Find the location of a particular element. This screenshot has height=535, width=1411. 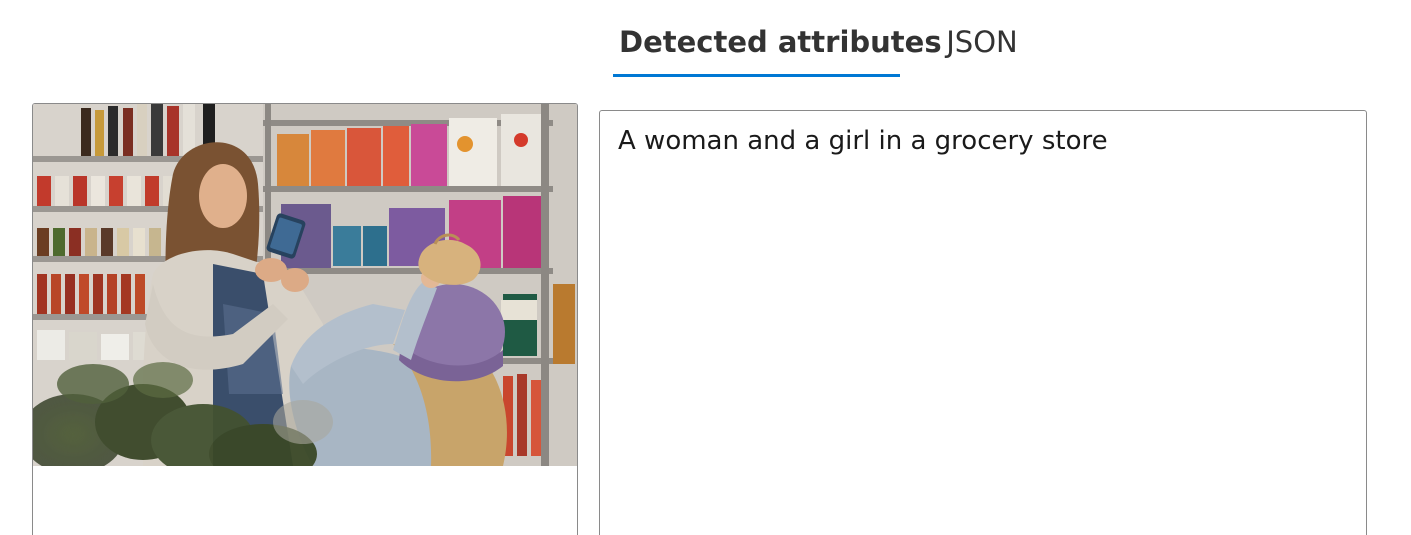

image-caption: A woman and a girl in a grocery store is located at coordinates (863, 141).